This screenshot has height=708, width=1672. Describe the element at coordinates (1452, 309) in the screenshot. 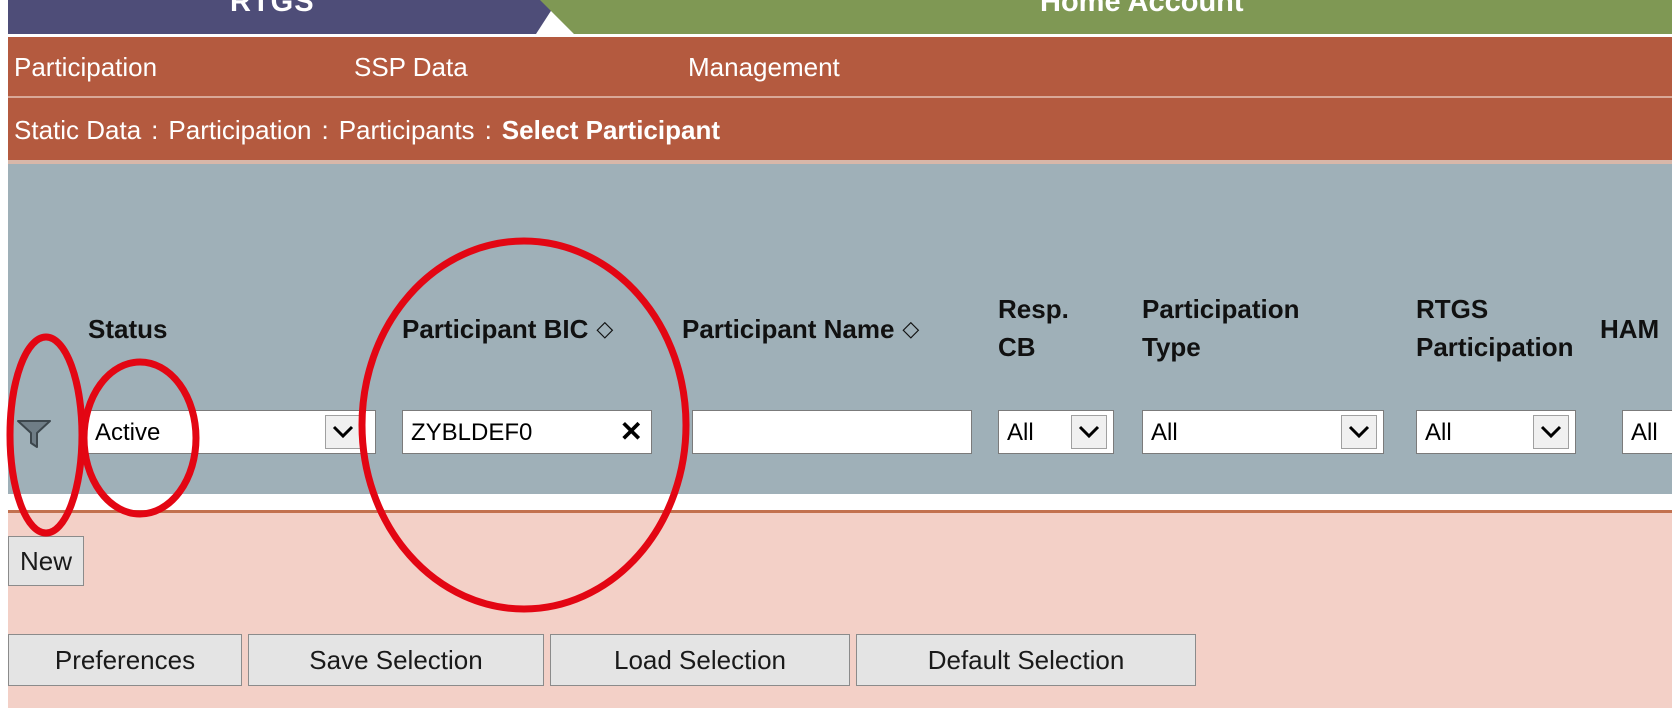

I see `column-header-rtgs-participation-line1: RTGS` at that location.